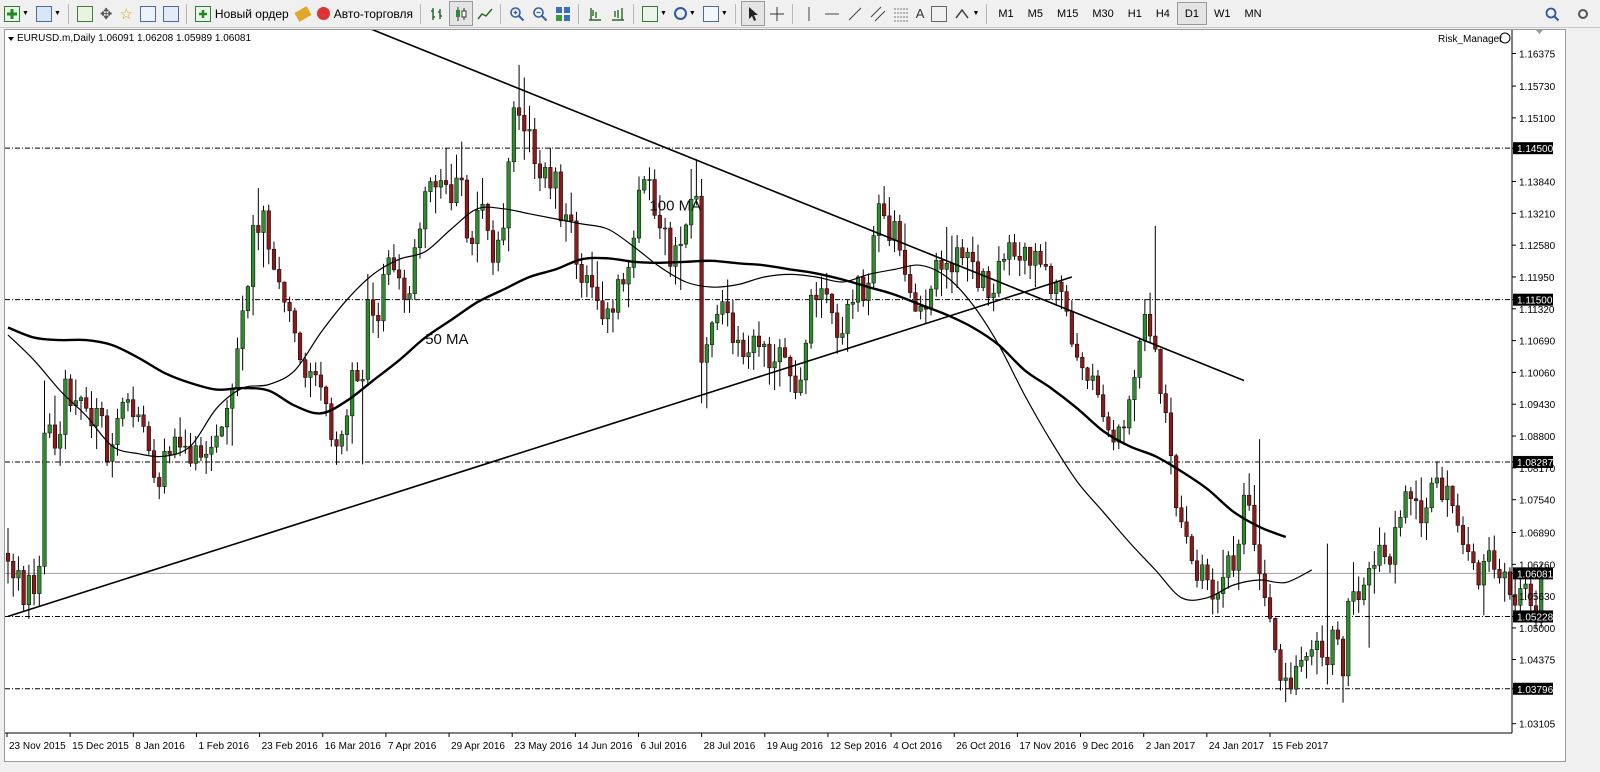 The width and height of the screenshot is (1600, 772). What do you see at coordinates (1552, 13) in the screenshot?
I see `search-button` at bounding box center [1552, 13].